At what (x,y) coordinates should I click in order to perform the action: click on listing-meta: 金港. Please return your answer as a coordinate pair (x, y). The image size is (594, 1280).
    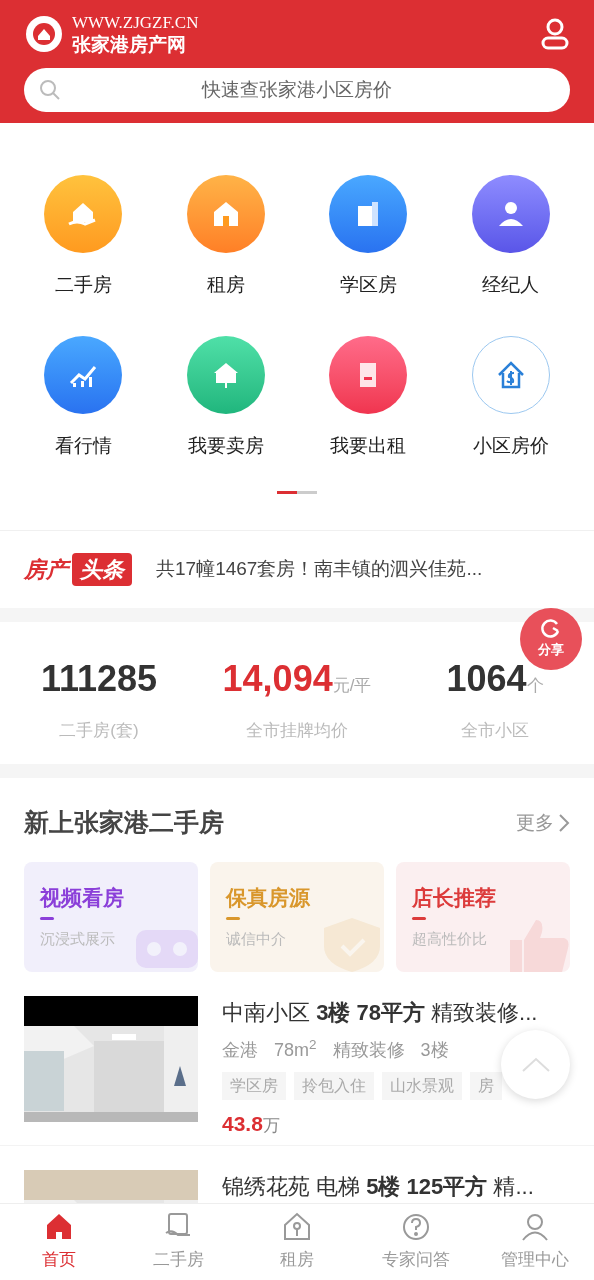
    Looking at the image, I should click on (240, 1050).